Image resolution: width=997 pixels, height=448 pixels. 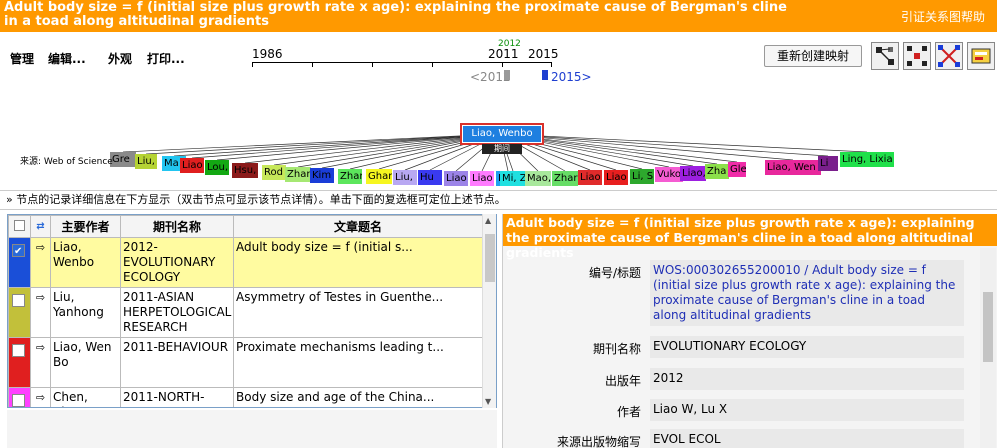 What do you see at coordinates (507, 75) in the screenshot?
I see `timeline-handle-left` at bounding box center [507, 75].